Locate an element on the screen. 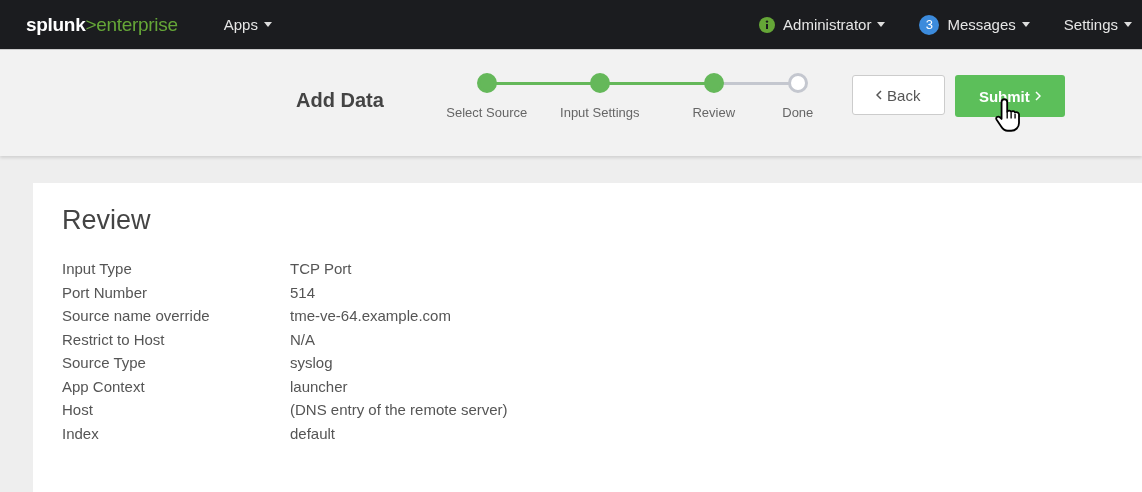 Image resolution: width=1142 pixels, height=492 pixels. field-label: Host is located at coordinates (78, 409).